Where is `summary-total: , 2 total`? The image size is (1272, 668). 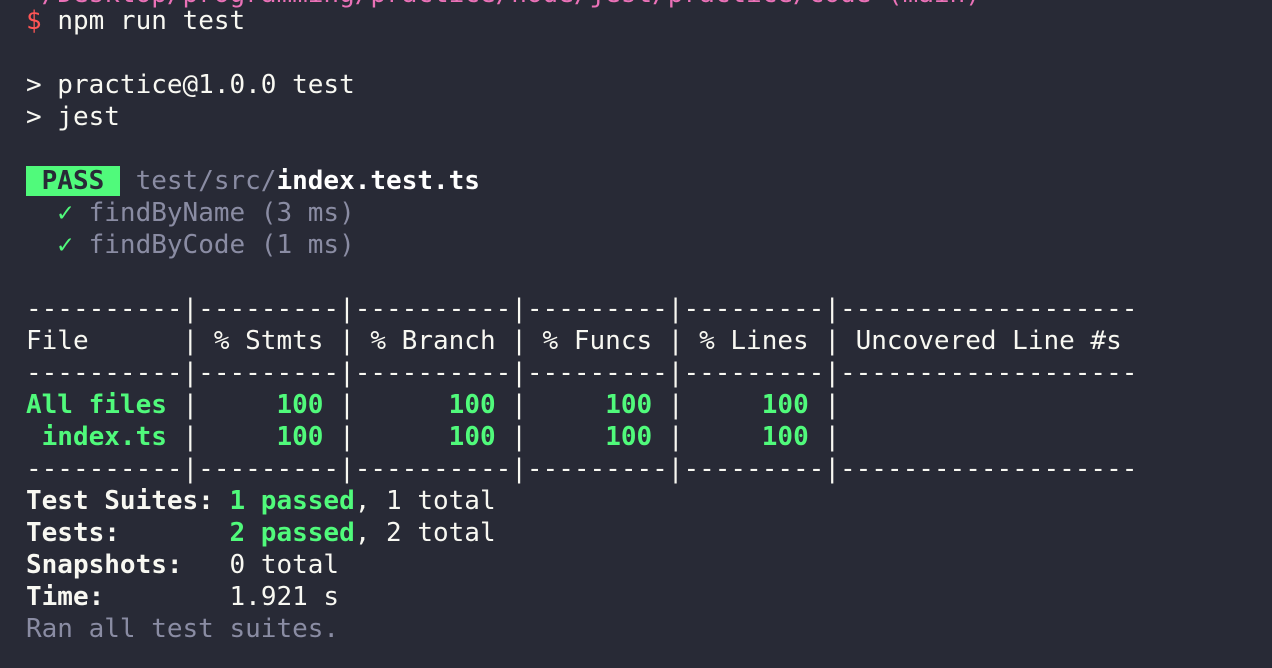
summary-total: , 2 total is located at coordinates (425, 533).